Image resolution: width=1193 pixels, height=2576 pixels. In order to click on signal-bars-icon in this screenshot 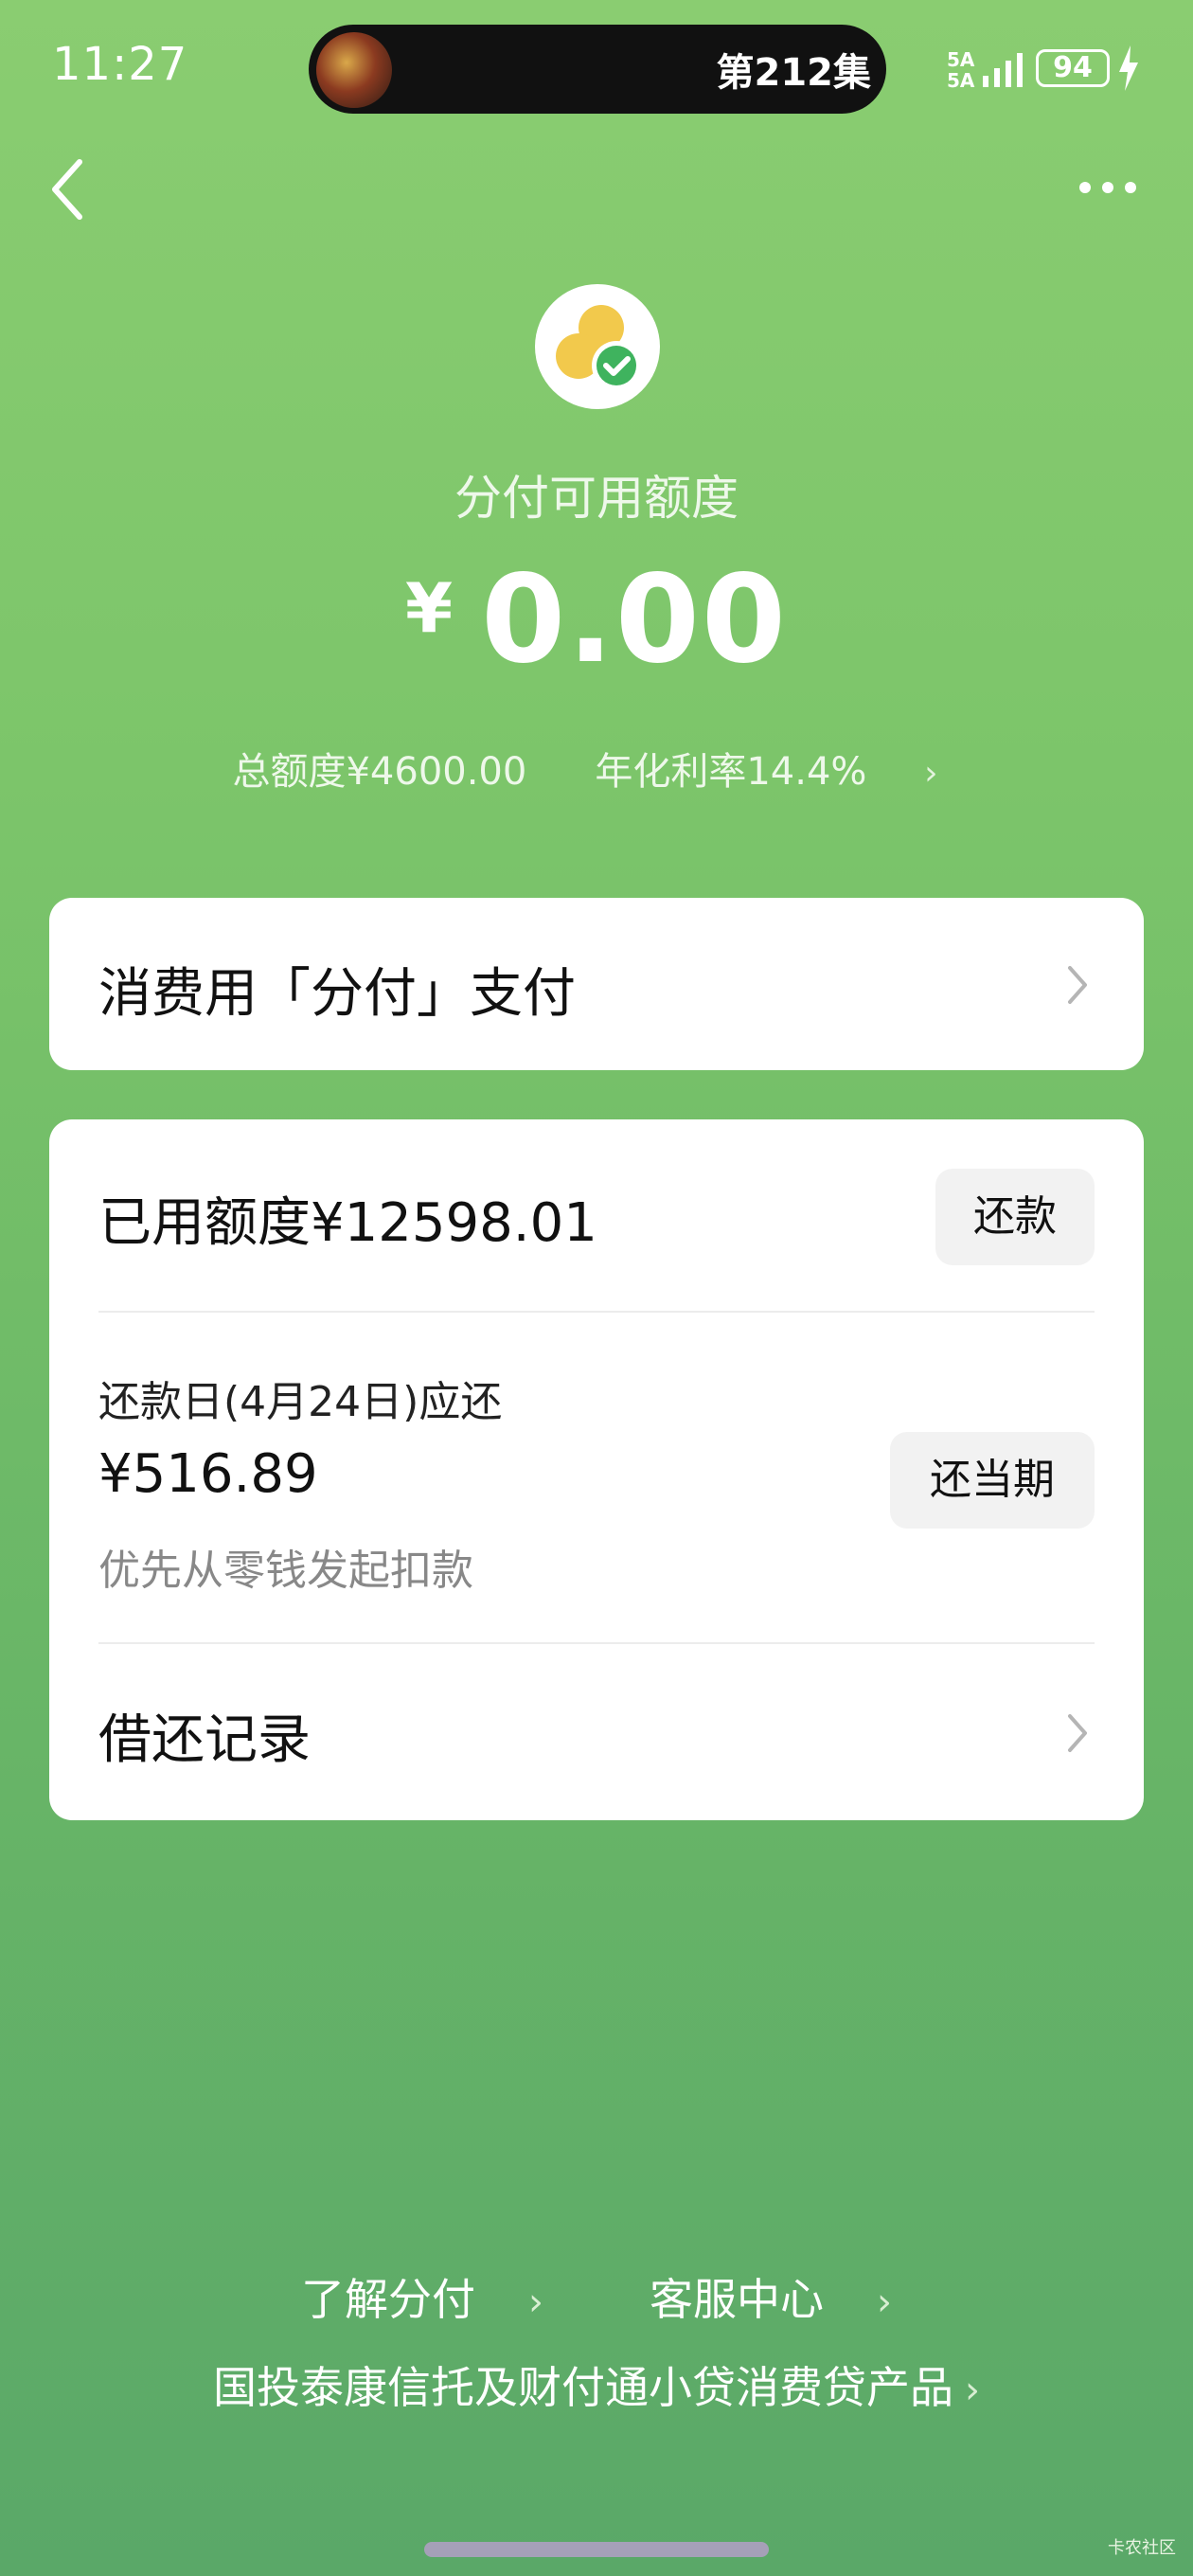, I will do `click(1003, 70)`.